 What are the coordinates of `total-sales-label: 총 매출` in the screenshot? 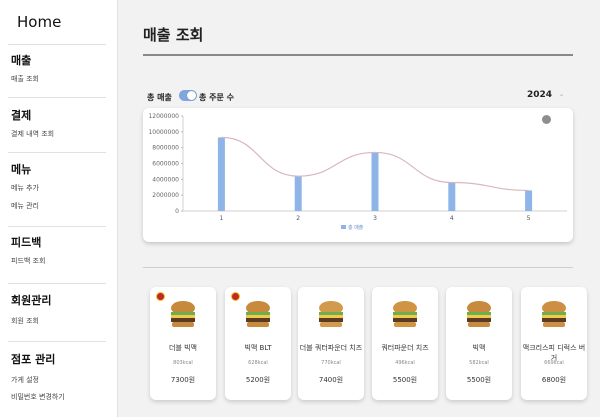 It's located at (159, 97).